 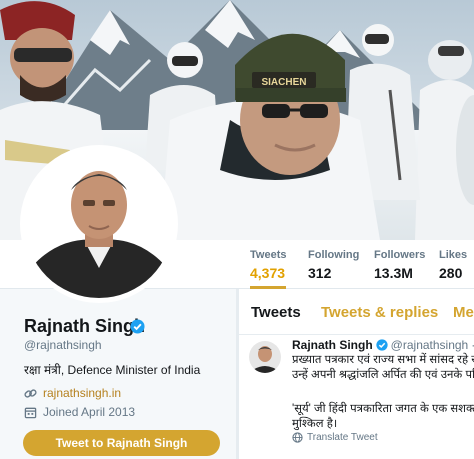 I want to click on profile-joined-row: Joined April 2013, so click(x=79, y=412).